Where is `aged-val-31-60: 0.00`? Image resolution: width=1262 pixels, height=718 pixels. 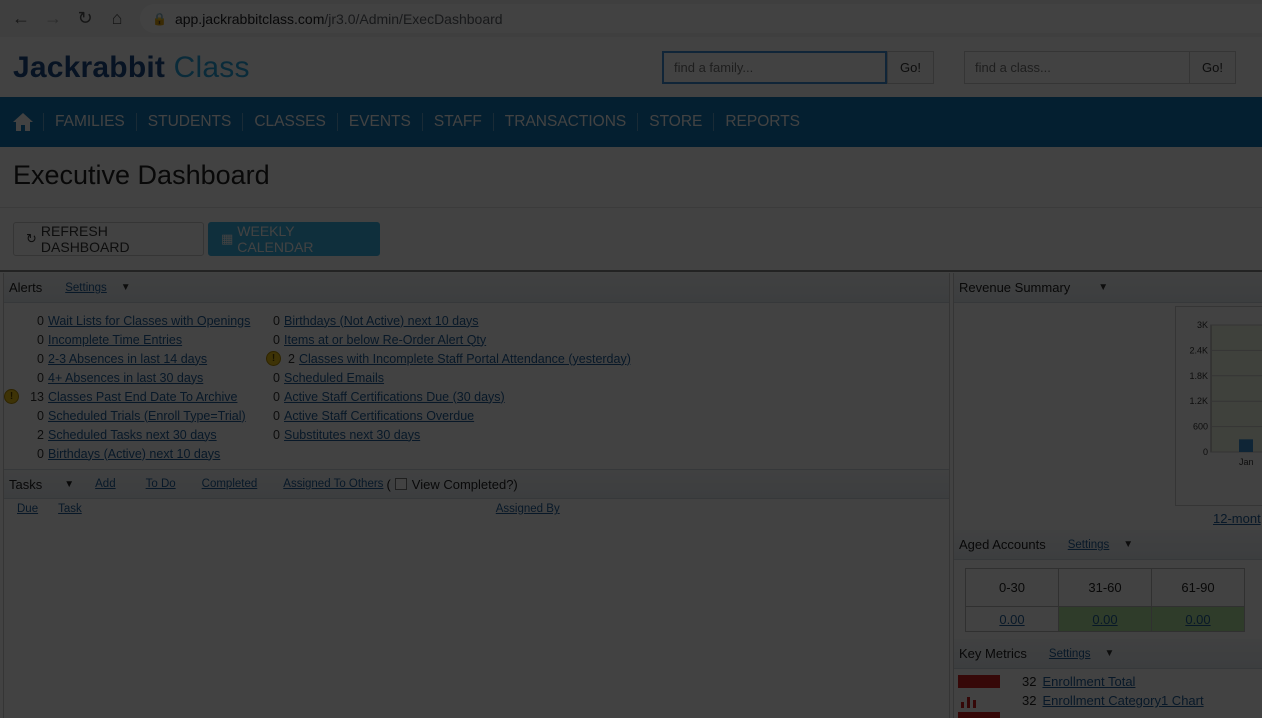
aged-val-31-60: 0.00 is located at coordinates (1104, 619).